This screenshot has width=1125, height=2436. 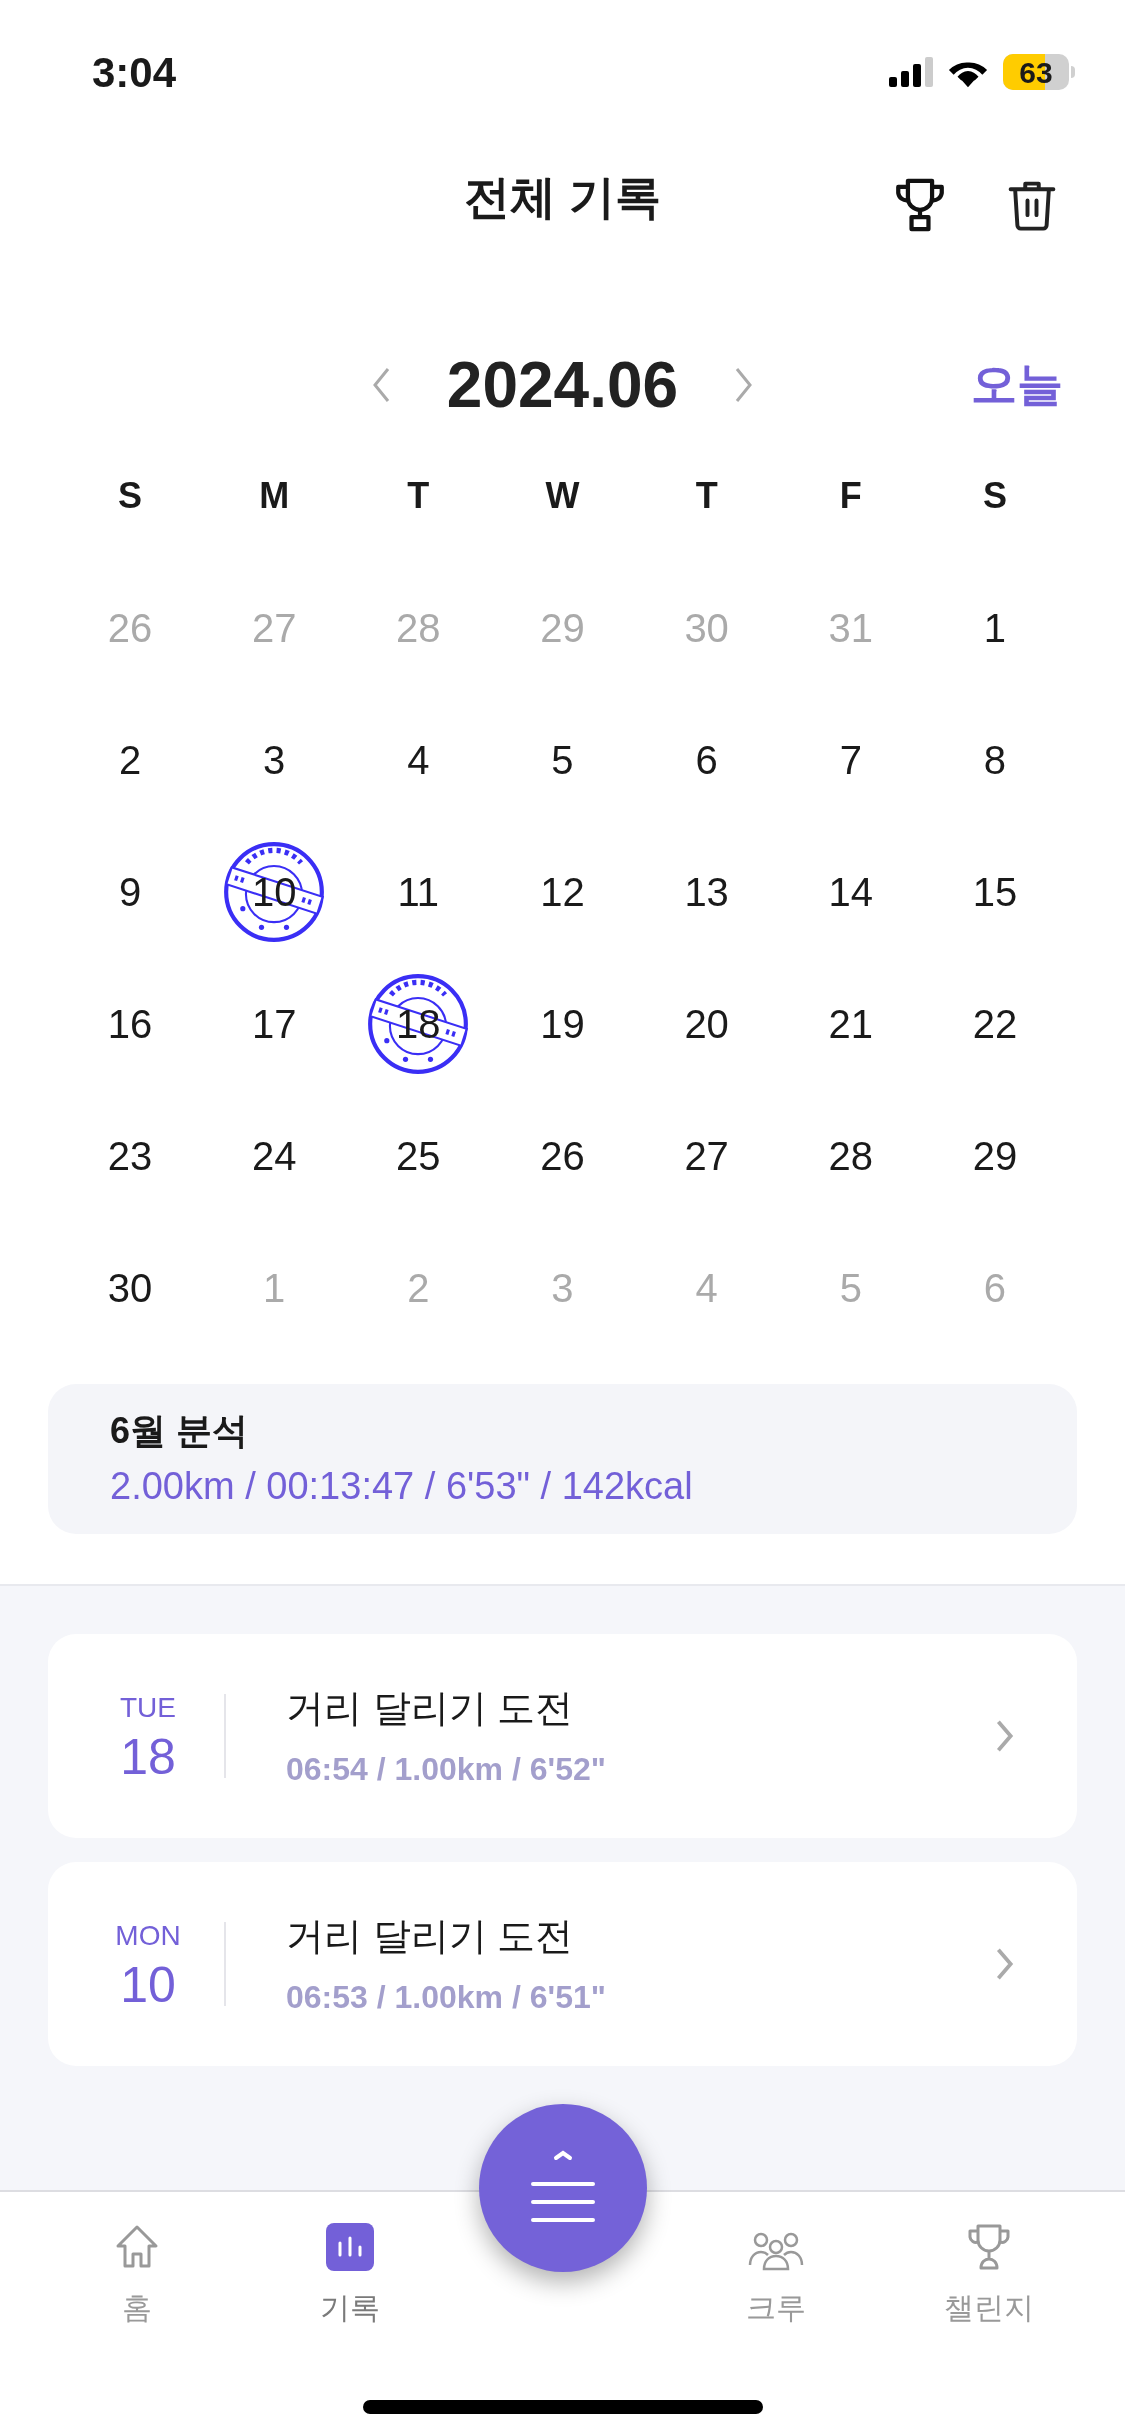 I want to click on calendar-day: 2, so click(x=130, y=760).